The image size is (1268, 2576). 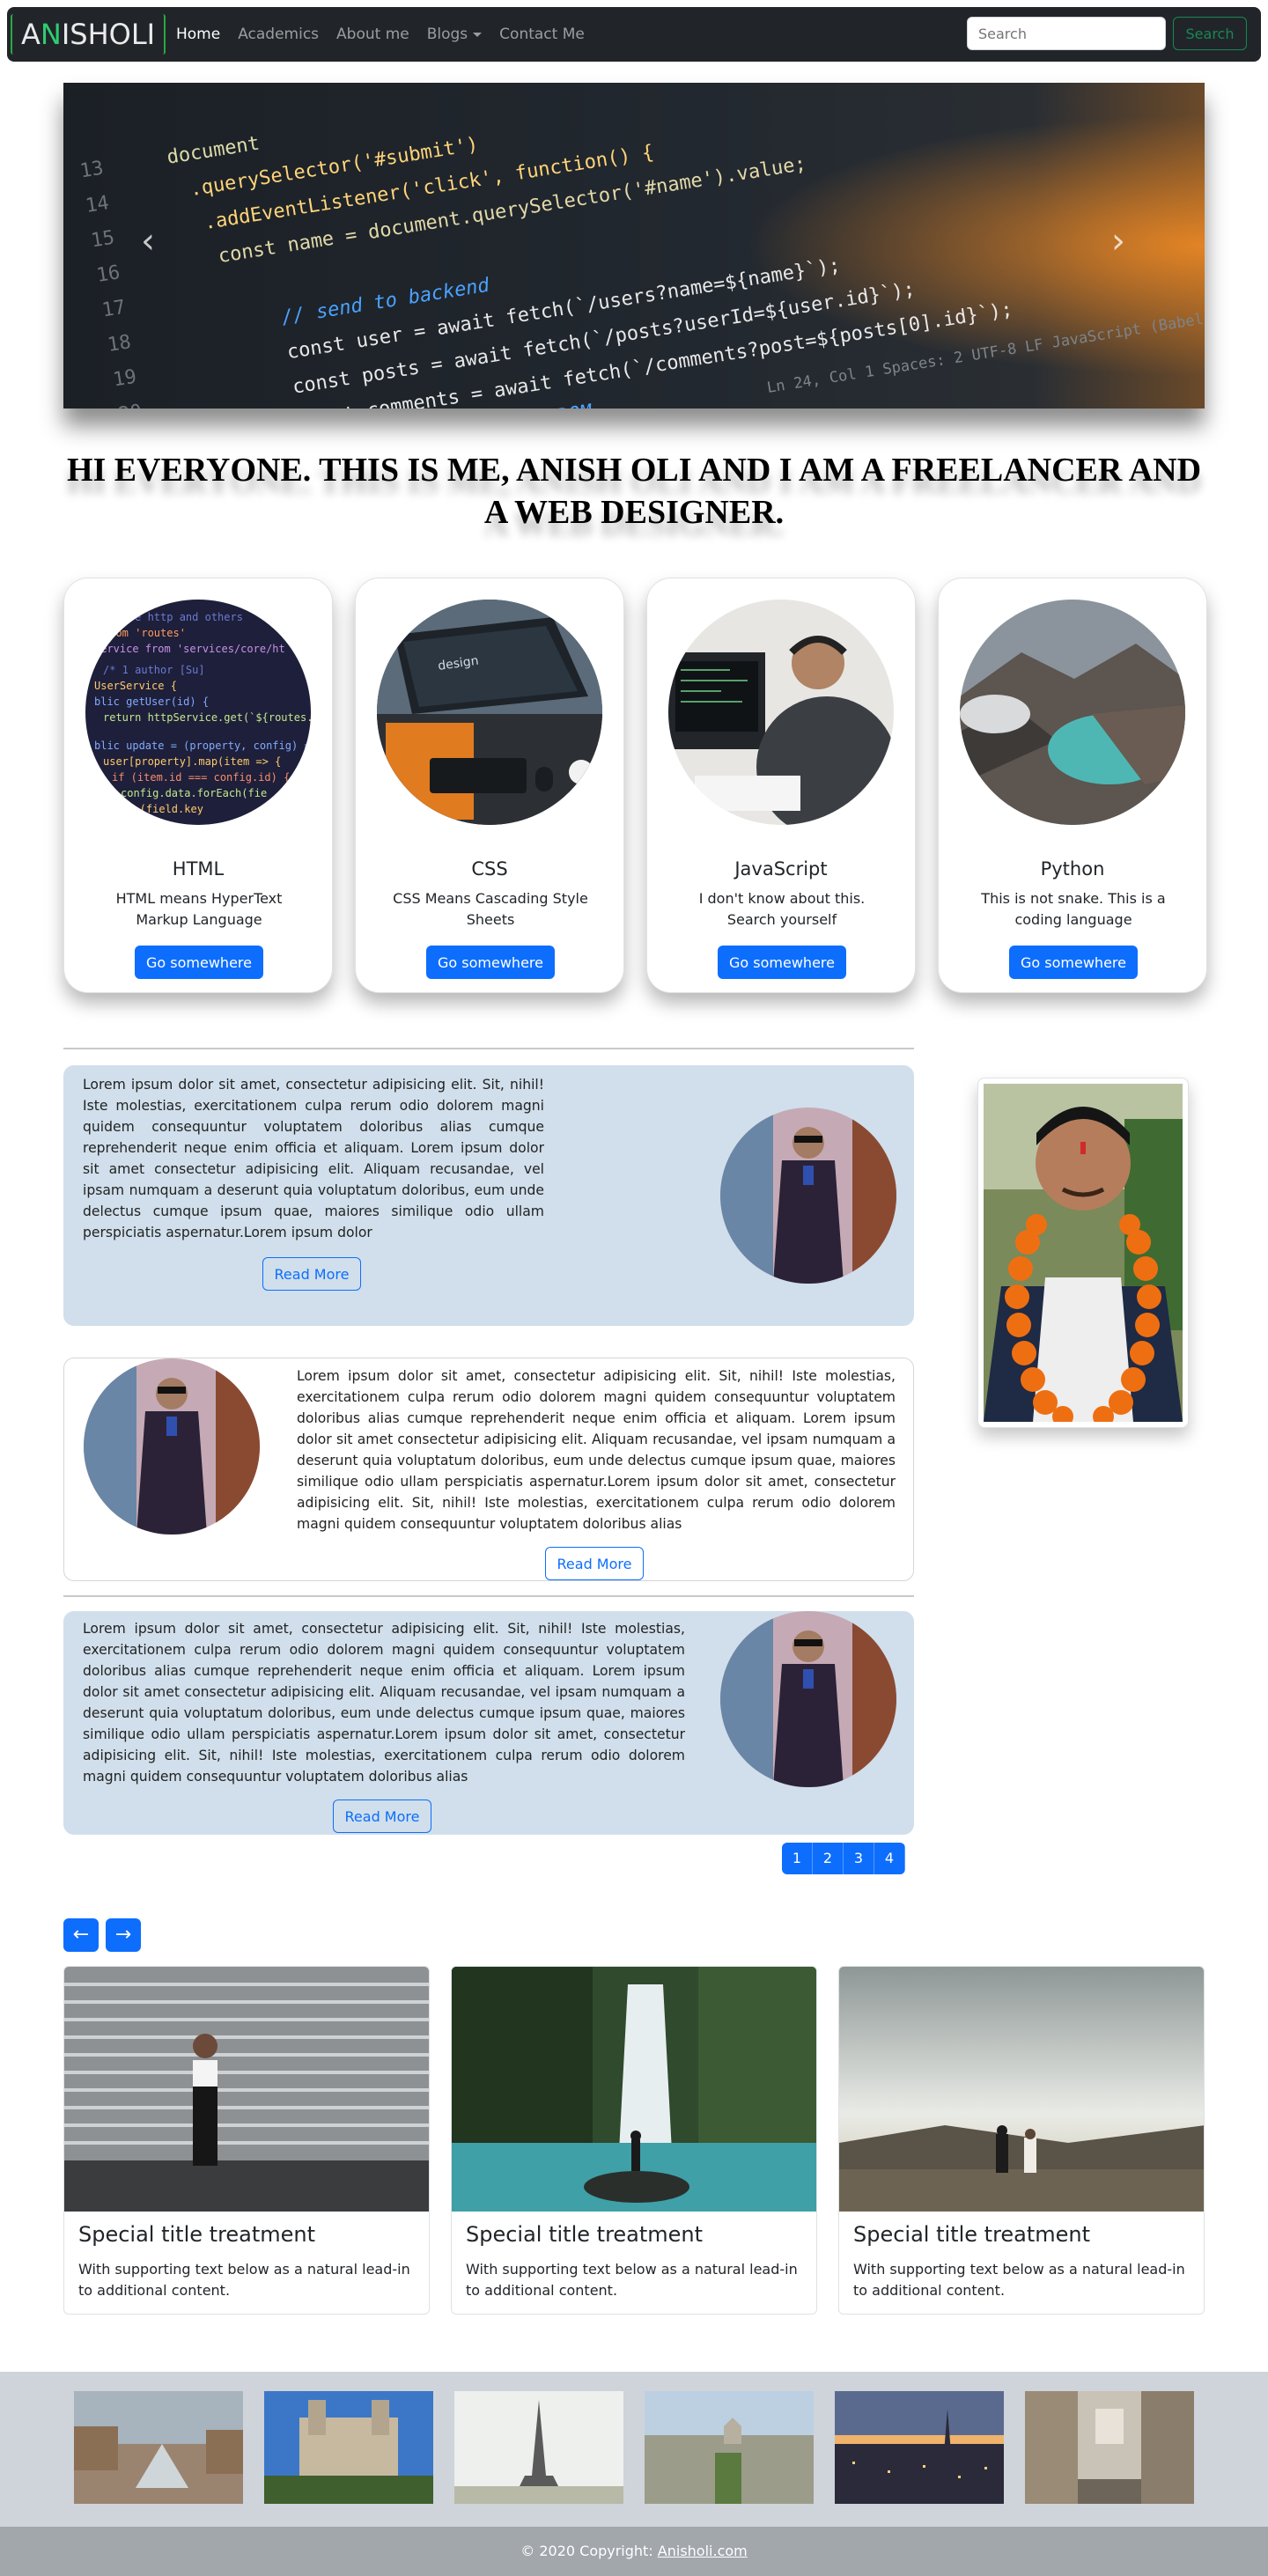 What do you see at coordinates (207, 717) in the screenshot?
I see `svg-text:return httpService.get(`${rout: return httpService.get(`${routes.api.u` at bounding box center [207, 717].